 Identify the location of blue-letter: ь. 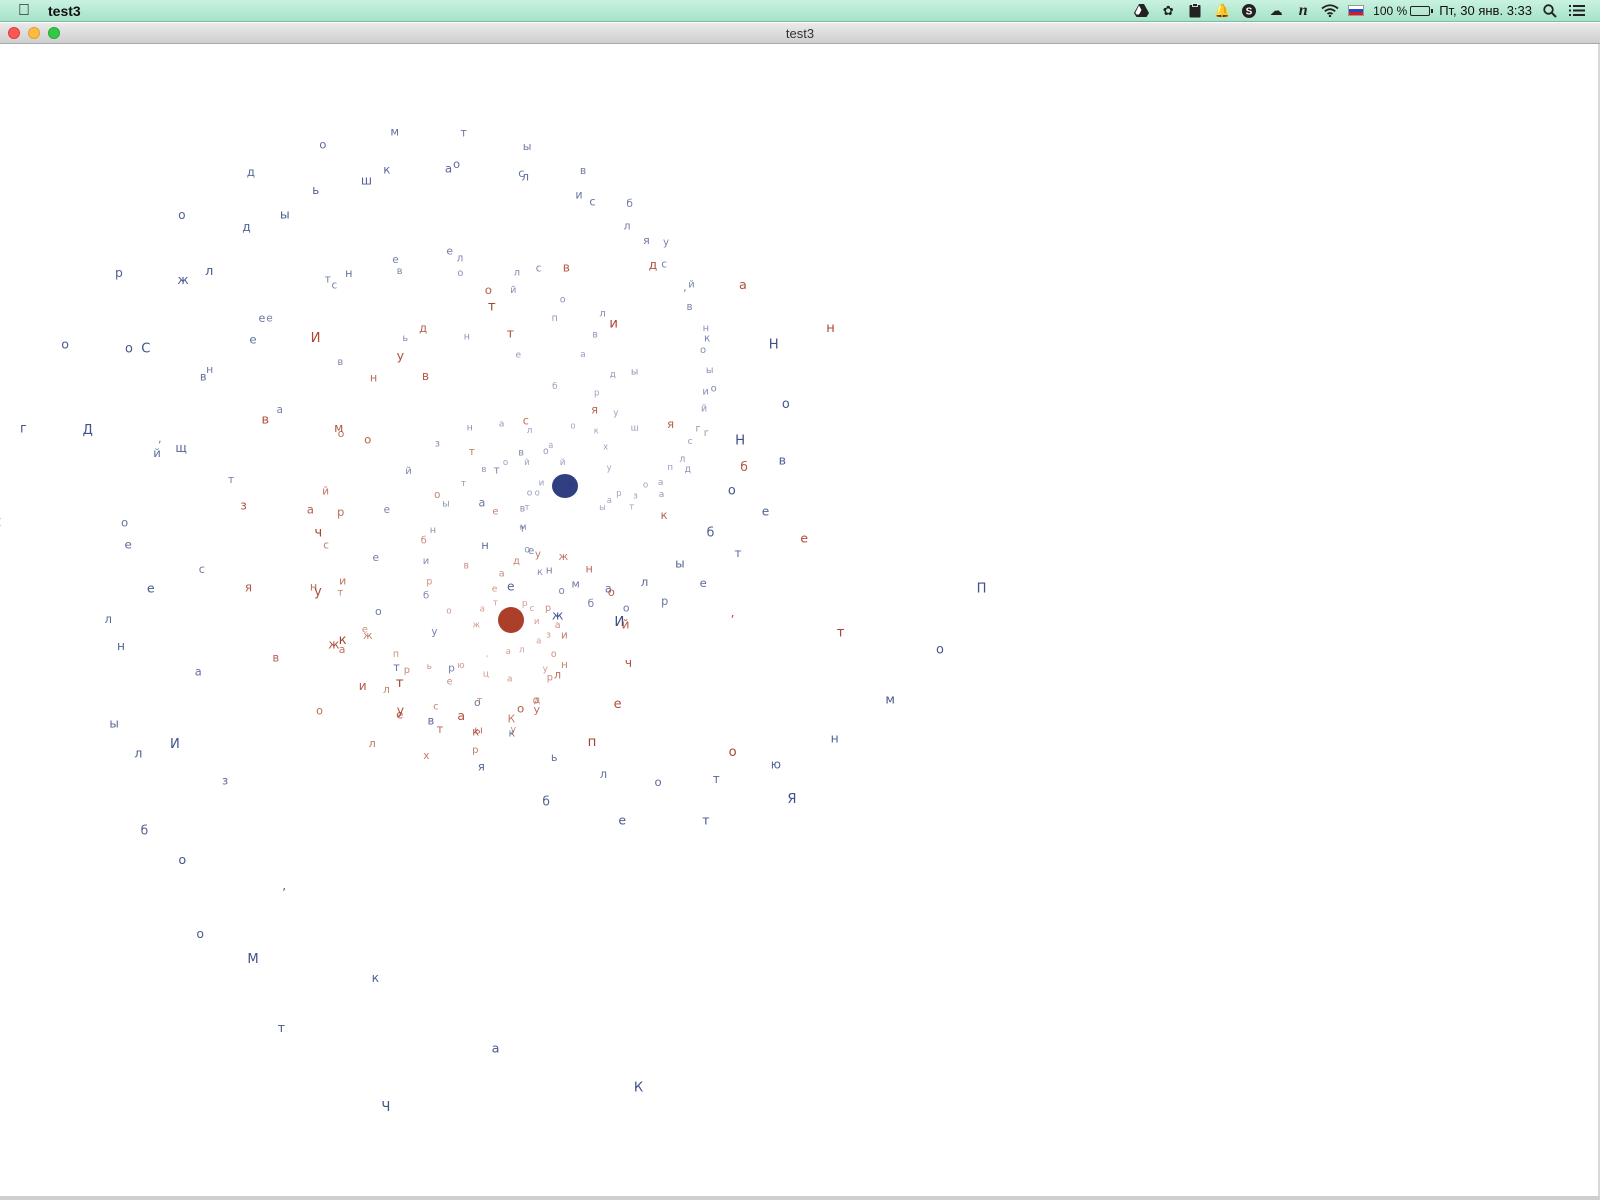
(405, 338).